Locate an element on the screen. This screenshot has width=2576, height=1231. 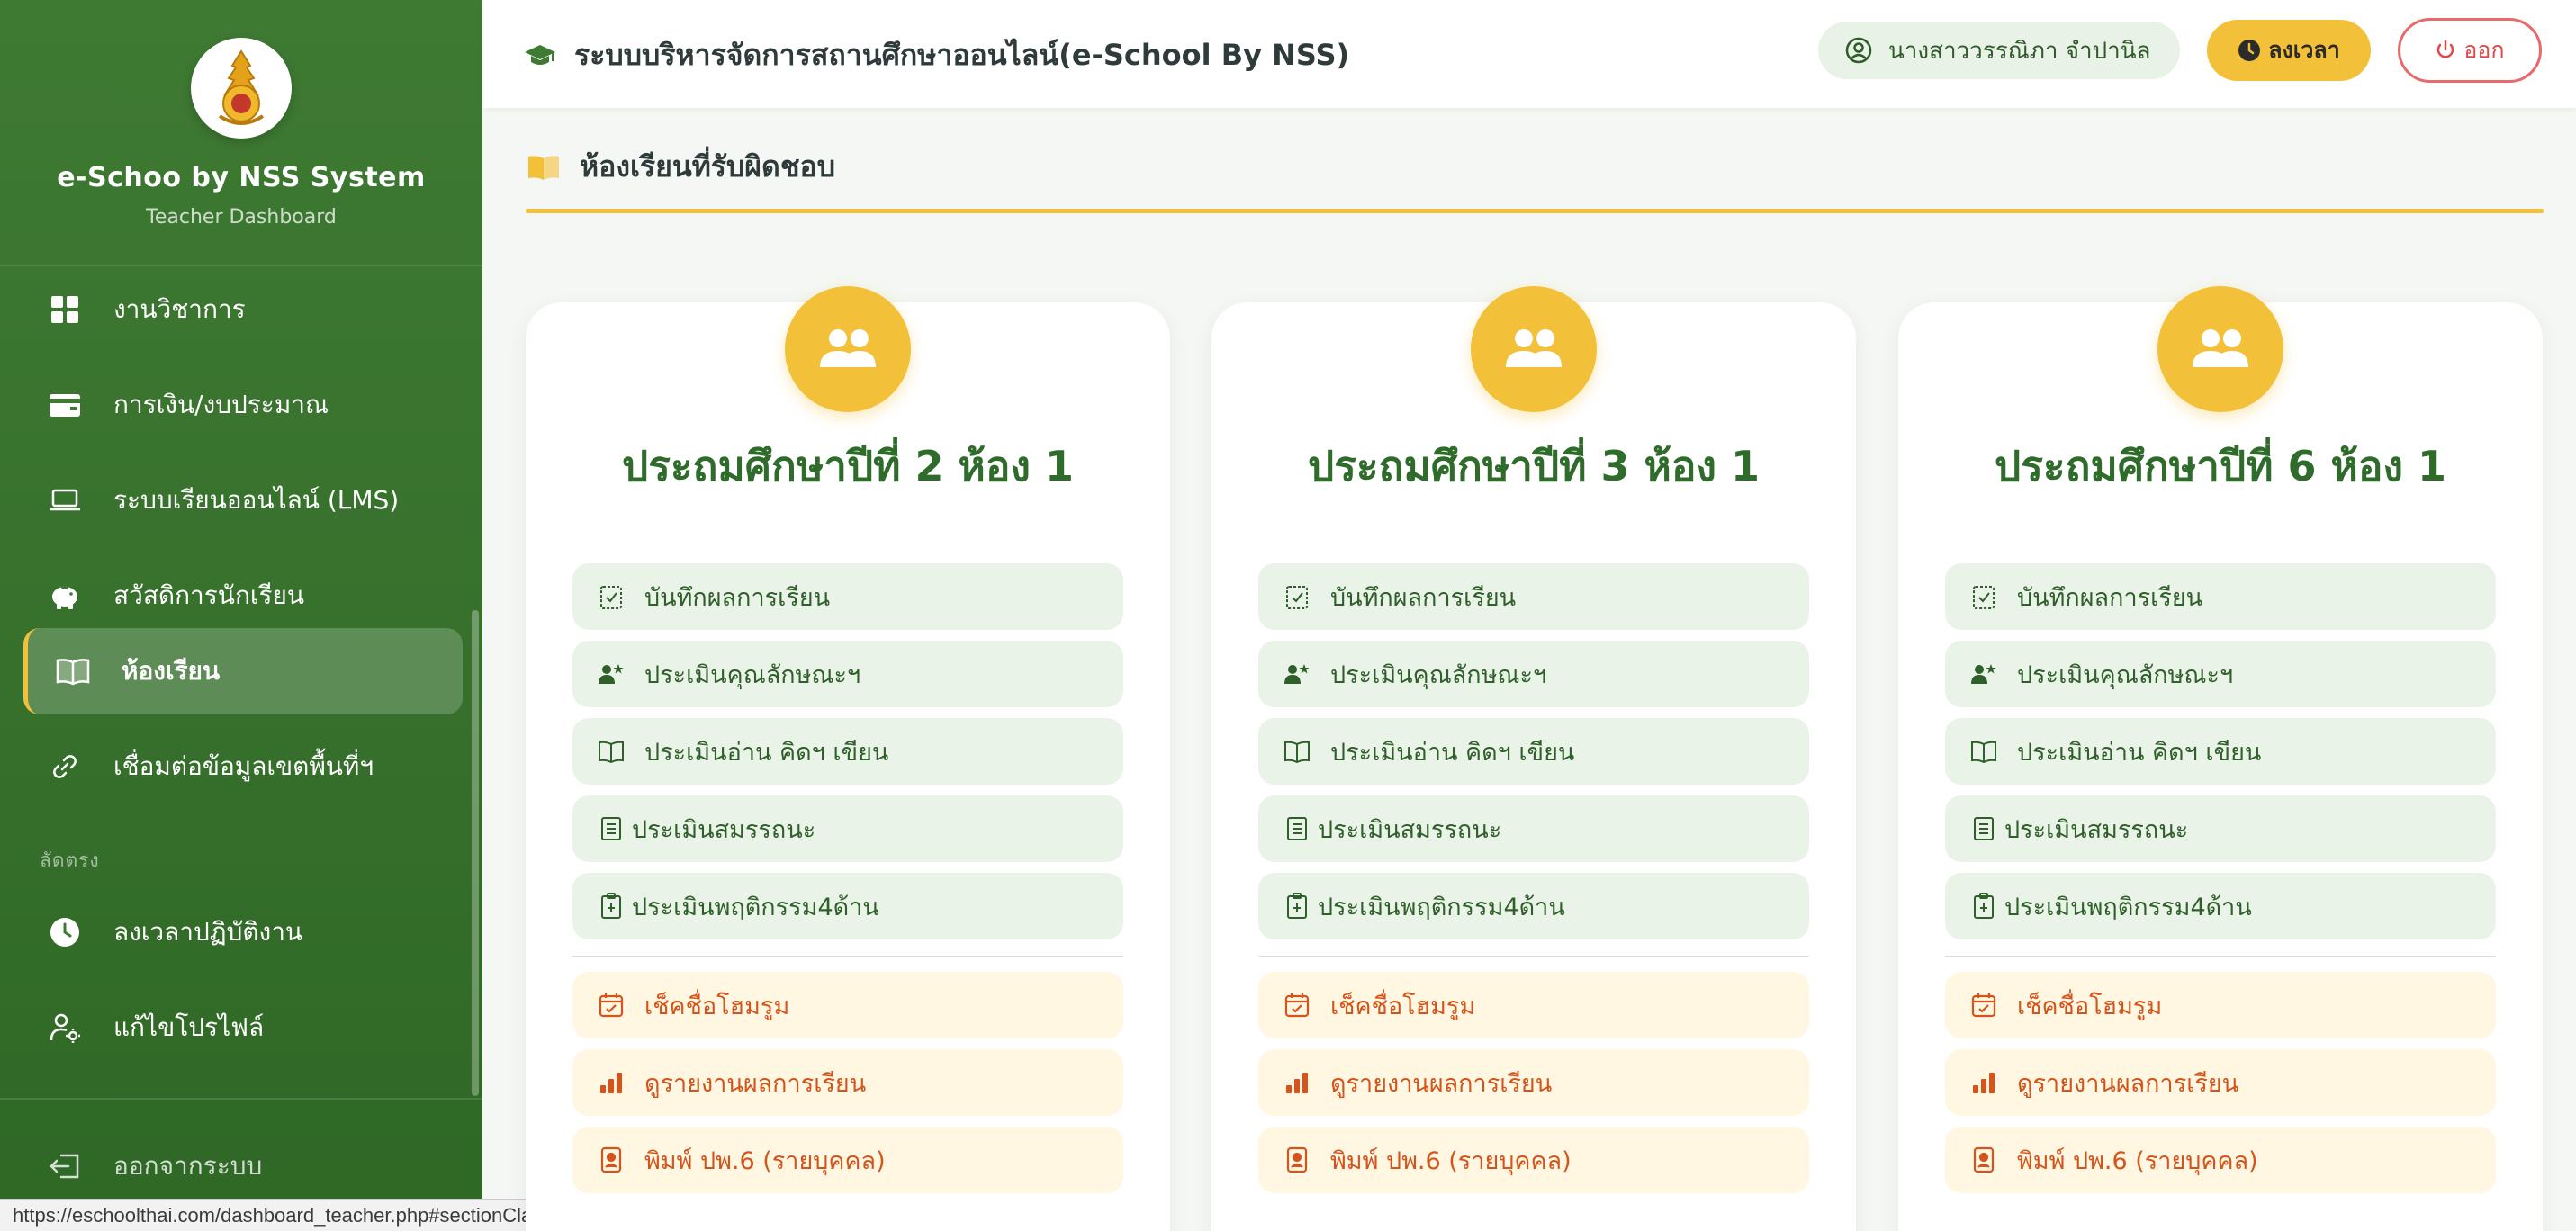
sidebar-item-label: สวัสดิการนักเรียน is located at coordinates (209, 595).